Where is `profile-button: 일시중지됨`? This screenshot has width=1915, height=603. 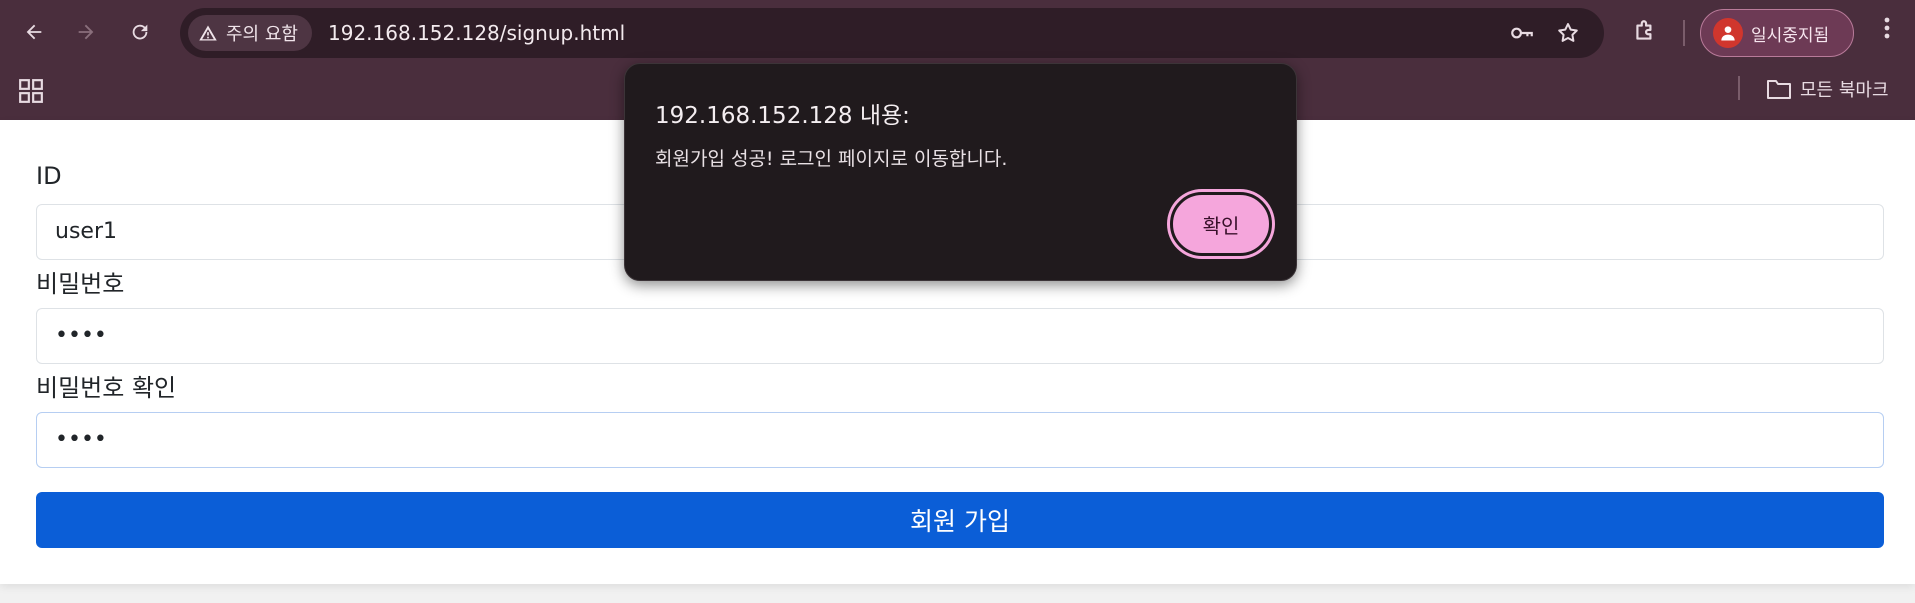 profile-button: 일시중지됨 is located at coordinates (1777, 33).